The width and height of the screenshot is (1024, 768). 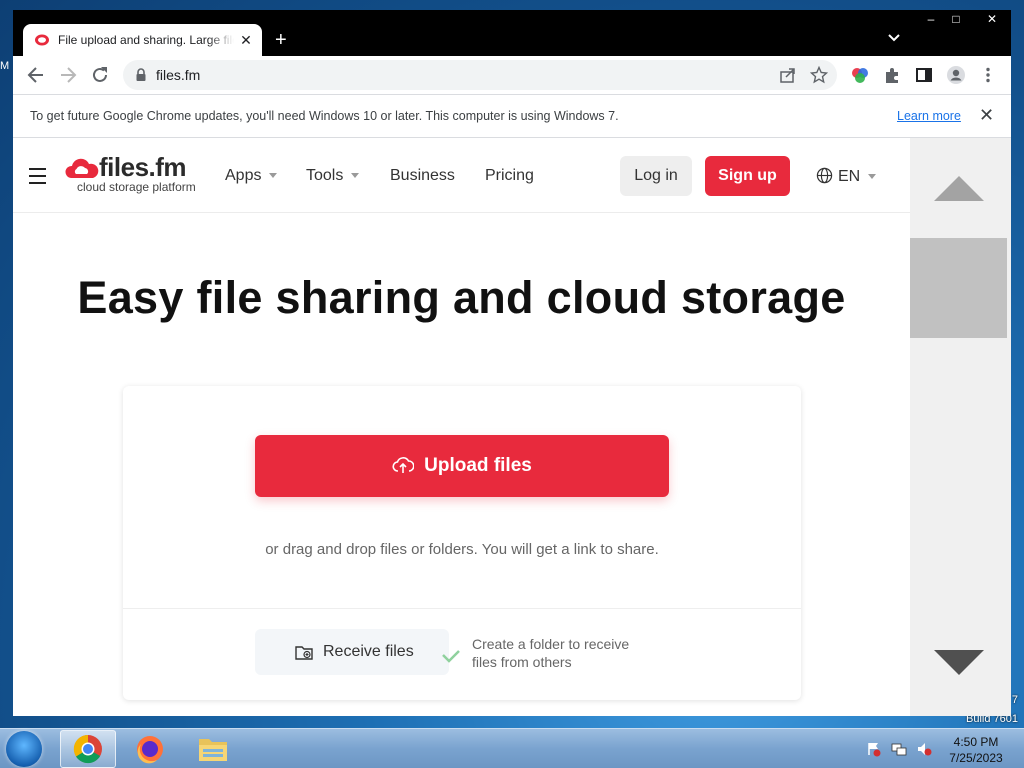 What do you see at coordinates (956, 20) in the screenshot?
I see `maximize-button: □` at bounding box center [956, 20].